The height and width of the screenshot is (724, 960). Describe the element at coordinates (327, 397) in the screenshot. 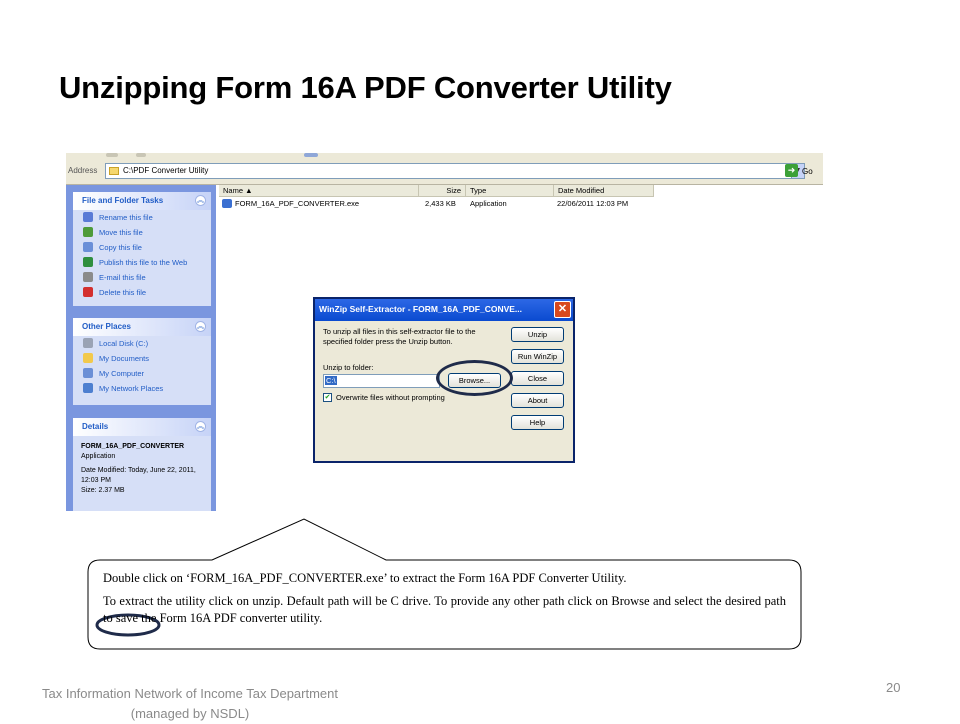

I see `overwrite-checkbox: ✔` at that location.